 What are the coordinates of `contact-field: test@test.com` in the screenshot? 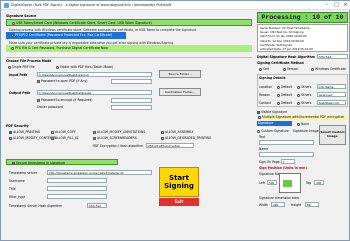 It's located at (331, 102).